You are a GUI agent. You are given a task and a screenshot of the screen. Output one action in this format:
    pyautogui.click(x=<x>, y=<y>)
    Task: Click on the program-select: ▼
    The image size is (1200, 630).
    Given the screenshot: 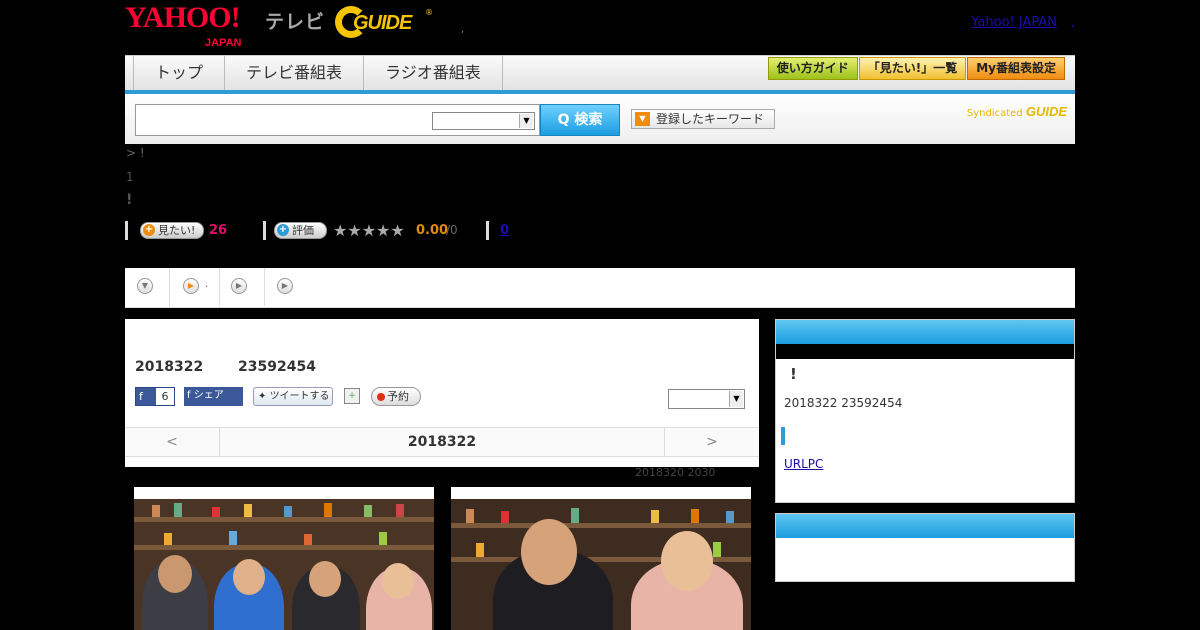 What is the action you would take?
    pyautogui.click(x=706, y=399)
    